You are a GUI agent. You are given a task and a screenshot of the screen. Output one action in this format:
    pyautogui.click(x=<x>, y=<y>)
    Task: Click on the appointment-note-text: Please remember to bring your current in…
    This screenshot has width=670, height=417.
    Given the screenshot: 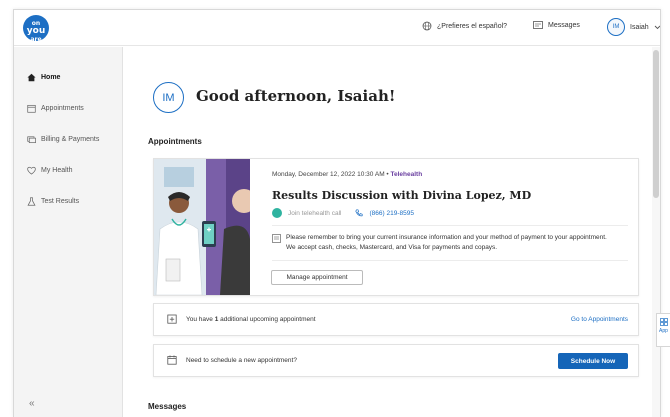 What is the action you would take?
    pyautogui.click(x=446, y=242)
    